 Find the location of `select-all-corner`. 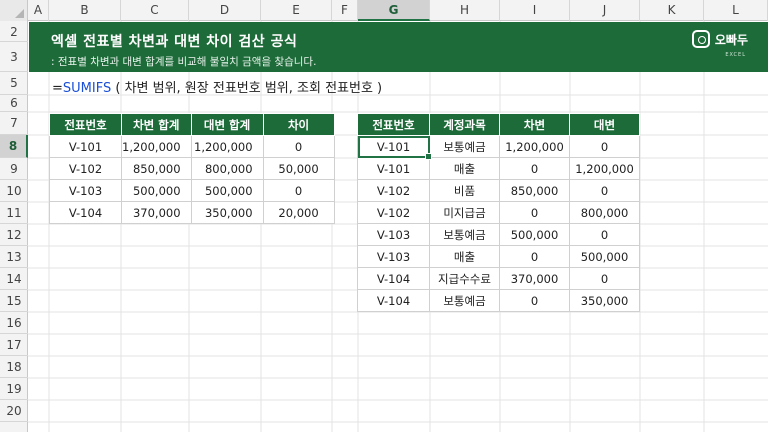

select-all-corner is located at coordinates (14, 10).